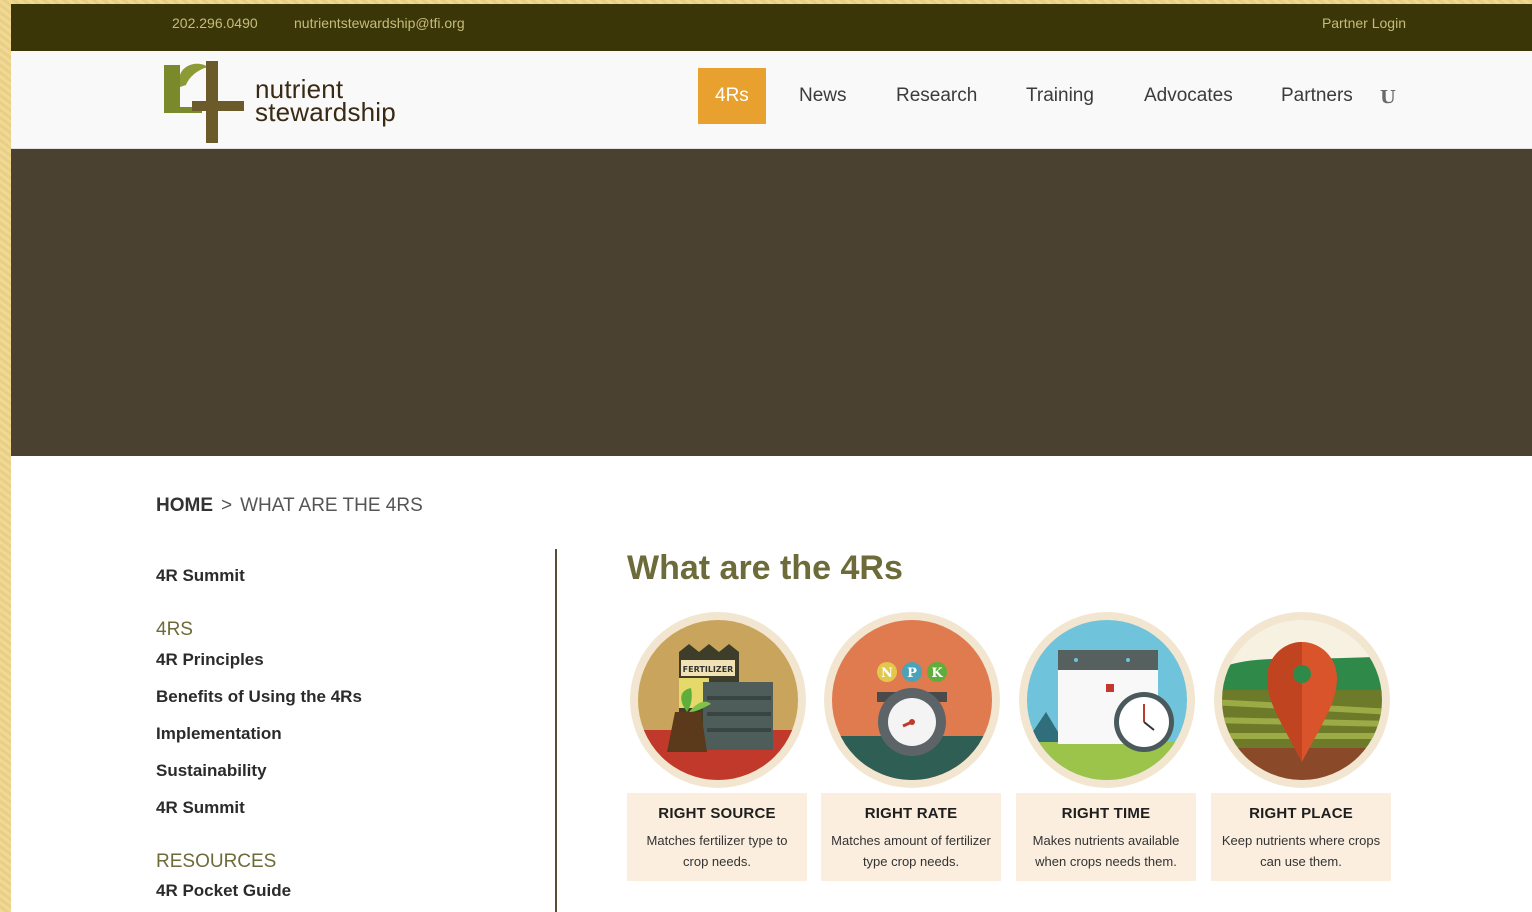 This screenshot has height=912, width=1532. Describe the element at coordinates (556, 730) in the screenshot. I see `sidebar-divider` at that location.